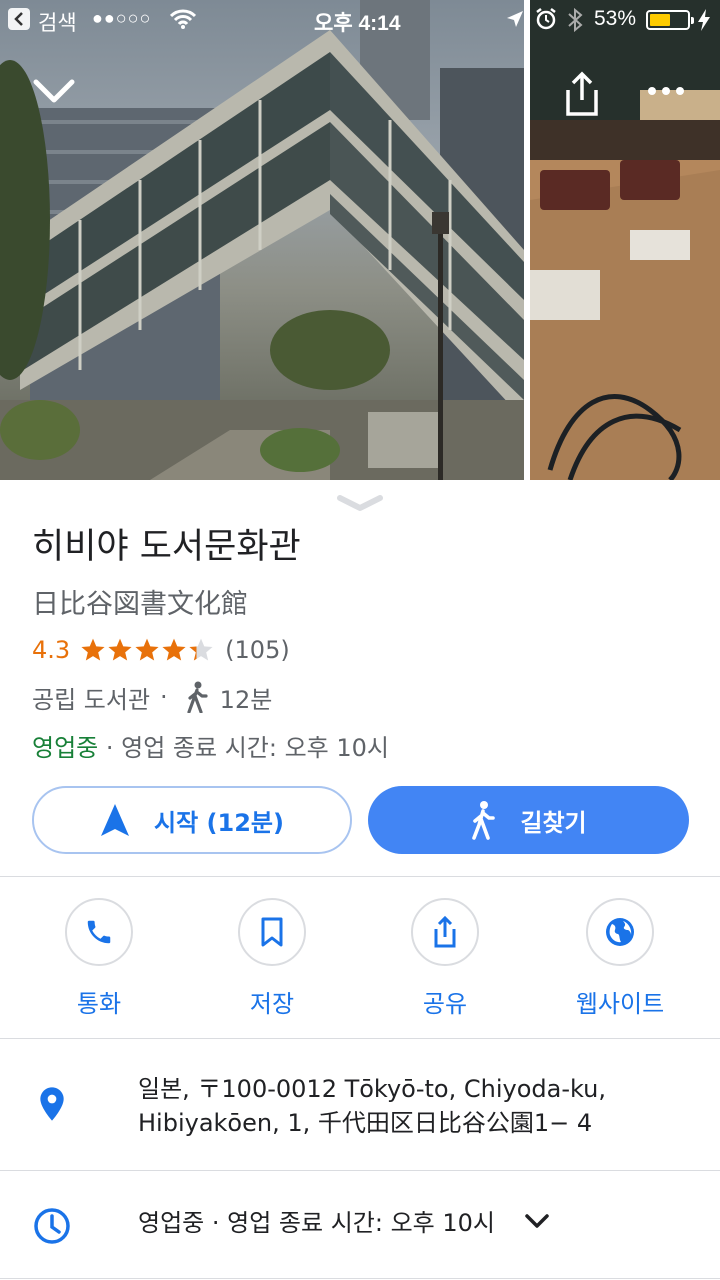  I want to click on share-label: 공유, so click(445, 1004).